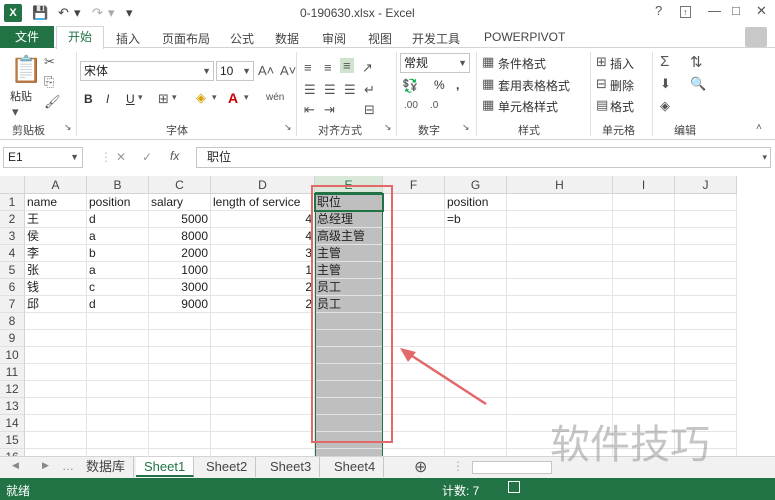 The image size is (775, 500). What do you see at coordinates (118, 270) in the screenshot?
I see `cell-b5: a` at bounding box center [118, 270].